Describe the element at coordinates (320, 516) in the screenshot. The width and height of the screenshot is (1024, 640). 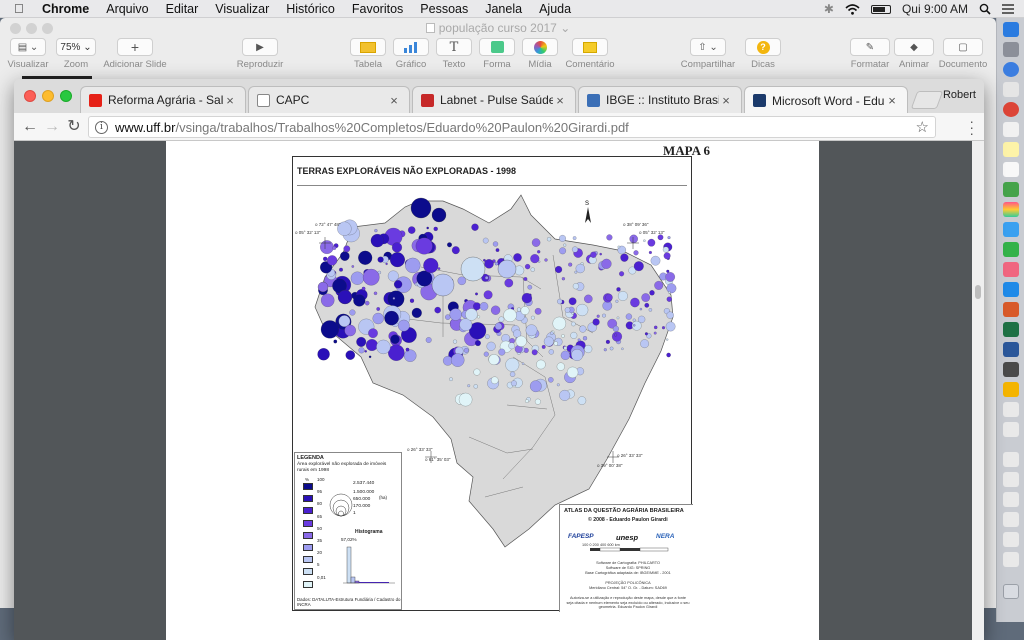
I see `legend-class-label: 65` at that location.